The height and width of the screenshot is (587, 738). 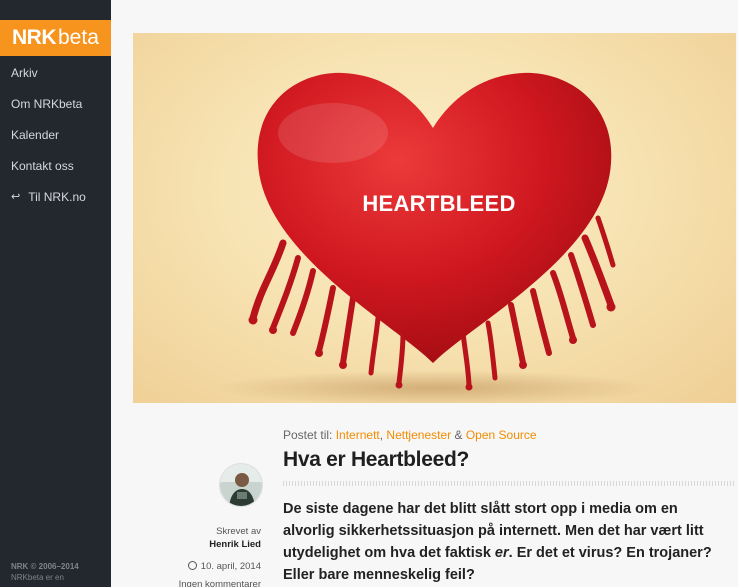 What do you see at coordinates (358, 435) in the screenshot?
I see `category-link-internett: Internett` at bounding box center [358, 435].